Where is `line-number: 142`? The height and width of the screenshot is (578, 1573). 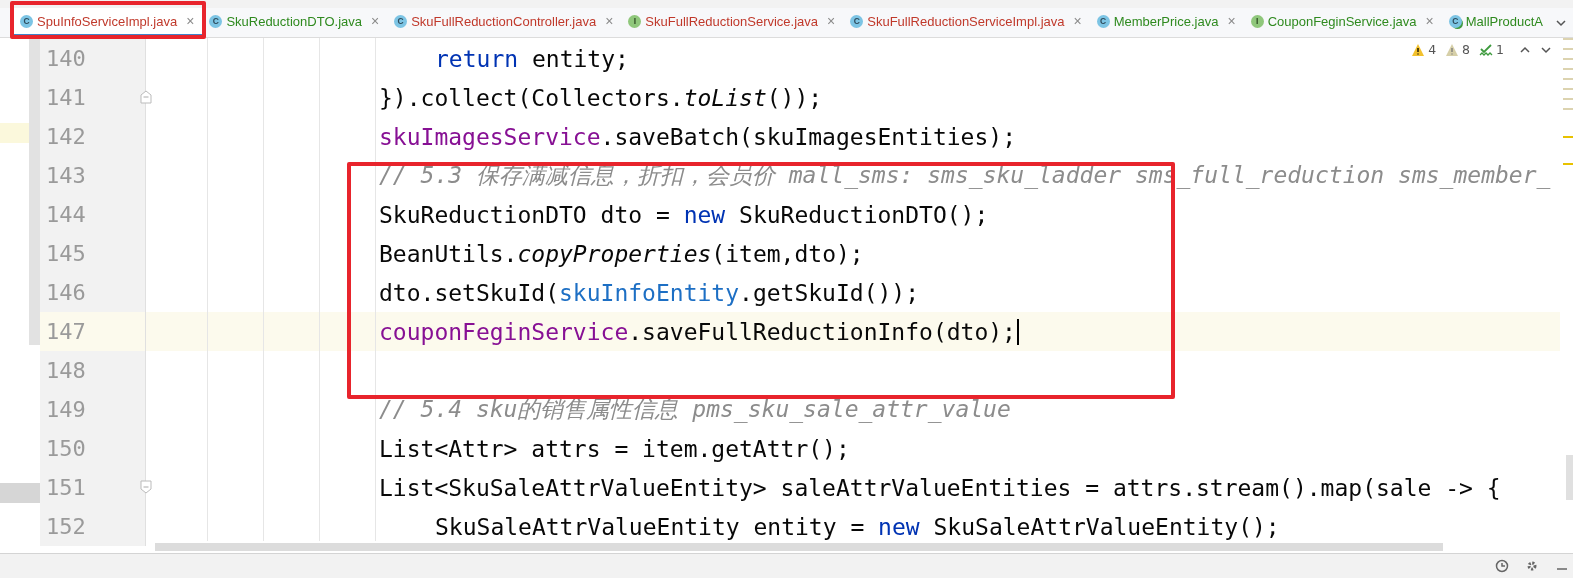
line-number: 142 is located at coordinates (93, 136).